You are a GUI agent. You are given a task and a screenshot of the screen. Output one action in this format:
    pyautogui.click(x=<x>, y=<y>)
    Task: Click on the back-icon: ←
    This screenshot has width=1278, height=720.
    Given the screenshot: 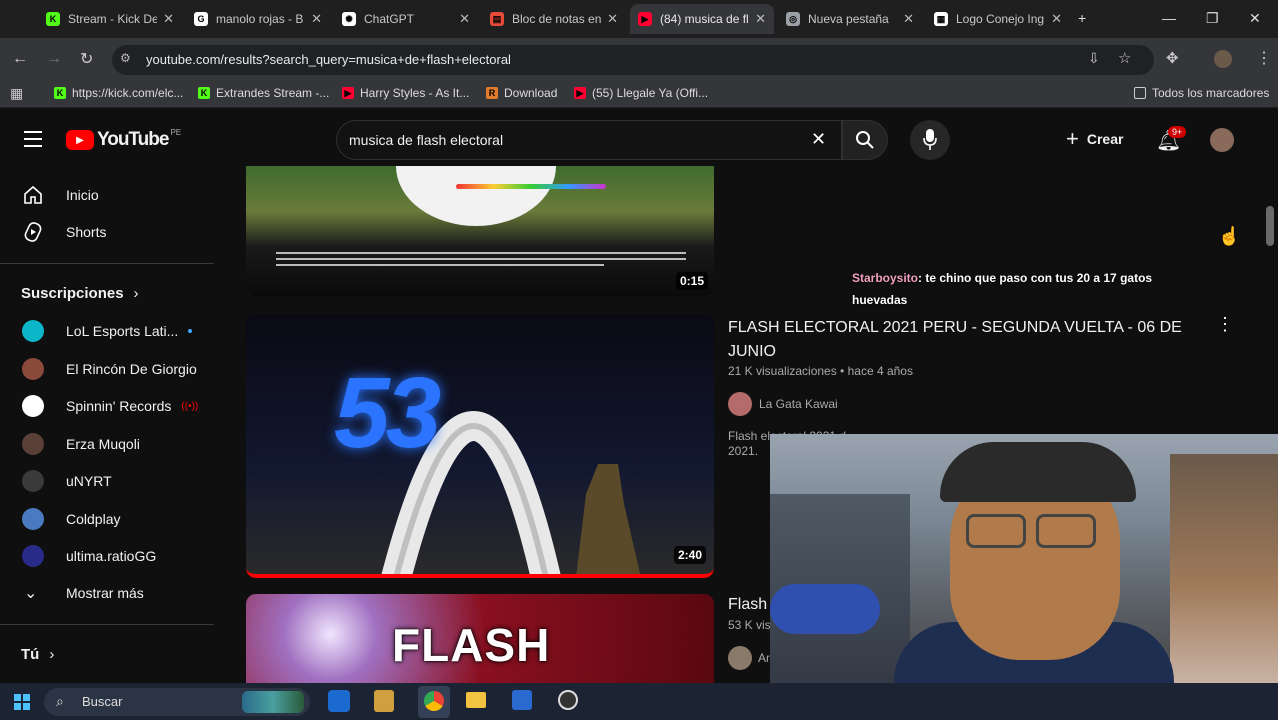 What is the action you would take?
    pyautogui.click(x=20, y=59)
    